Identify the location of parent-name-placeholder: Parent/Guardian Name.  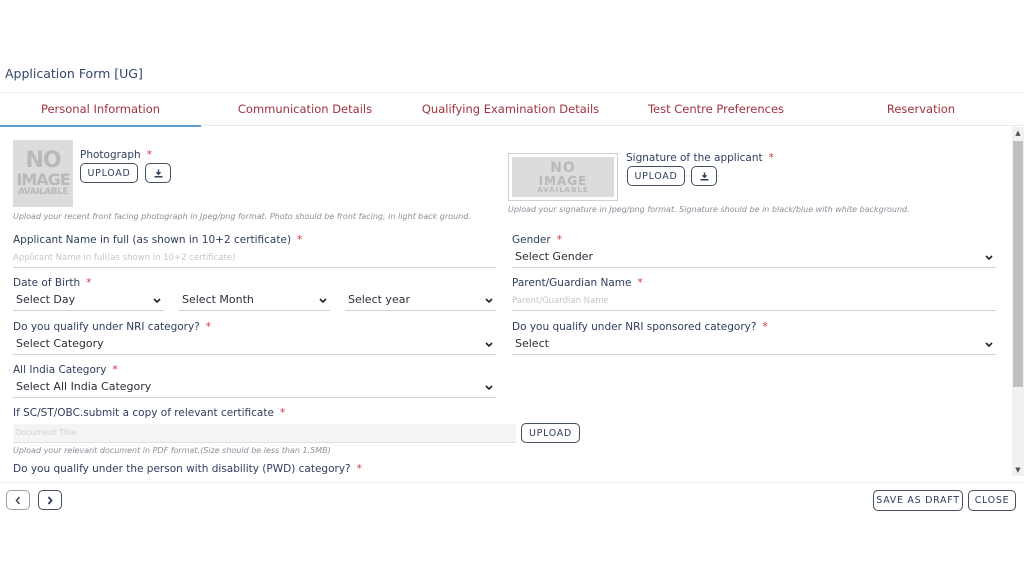
(560, 301).